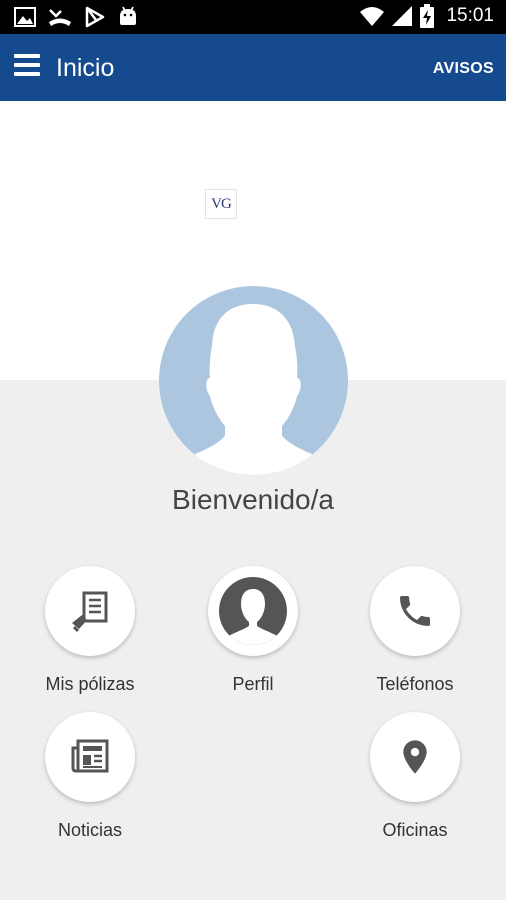 Image resolution: width=506 pixels, height=900 pixels. Describe the element at coordinates (253, 67) in the screenshot. I see `app-bar: Inicio AVISOS` at that location.